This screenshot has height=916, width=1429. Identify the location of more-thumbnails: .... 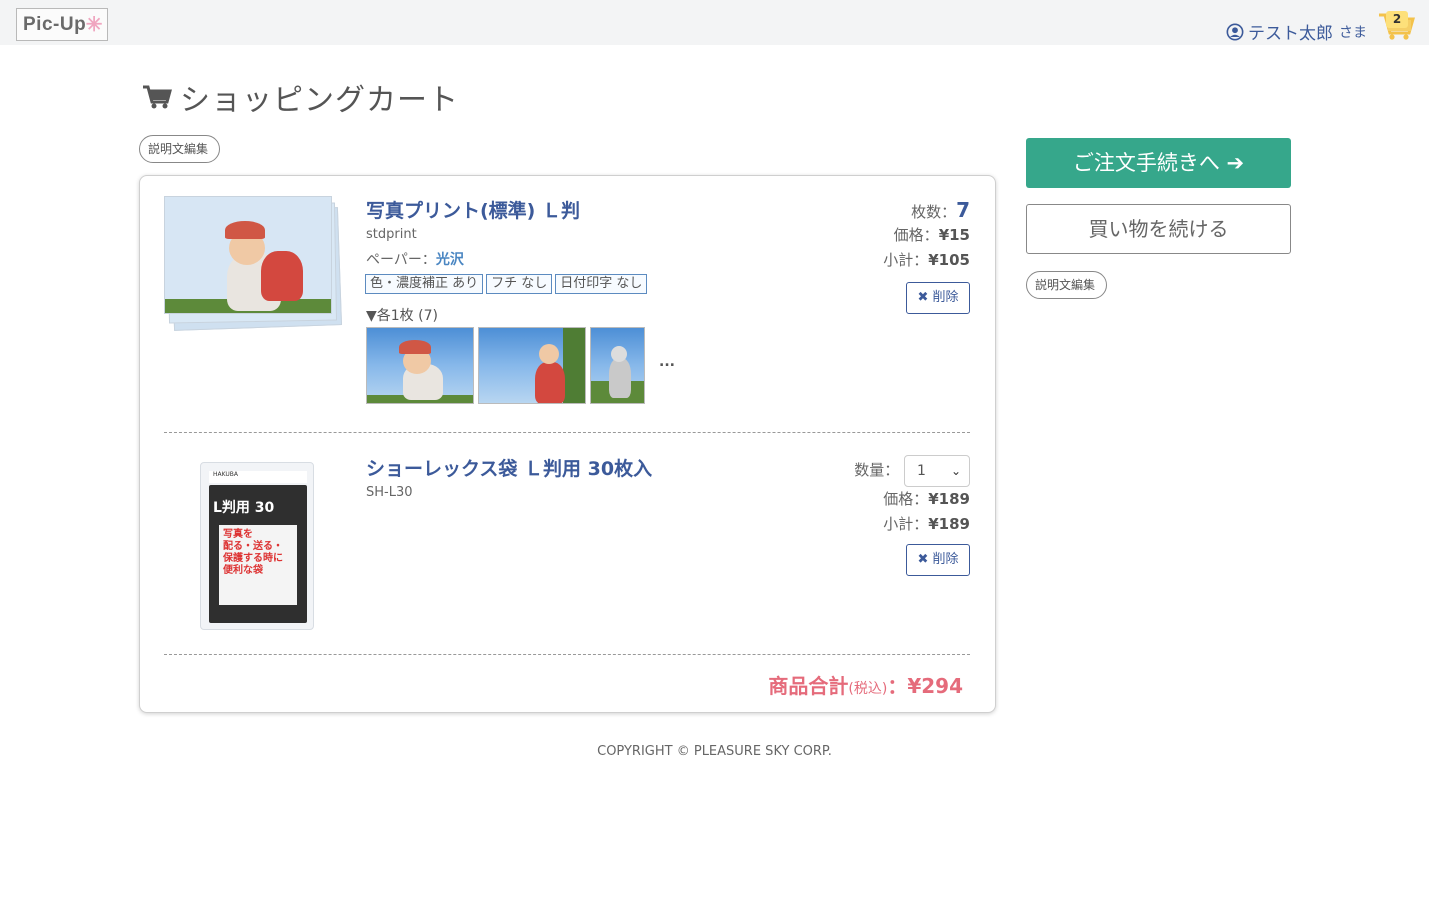
(667, 362).